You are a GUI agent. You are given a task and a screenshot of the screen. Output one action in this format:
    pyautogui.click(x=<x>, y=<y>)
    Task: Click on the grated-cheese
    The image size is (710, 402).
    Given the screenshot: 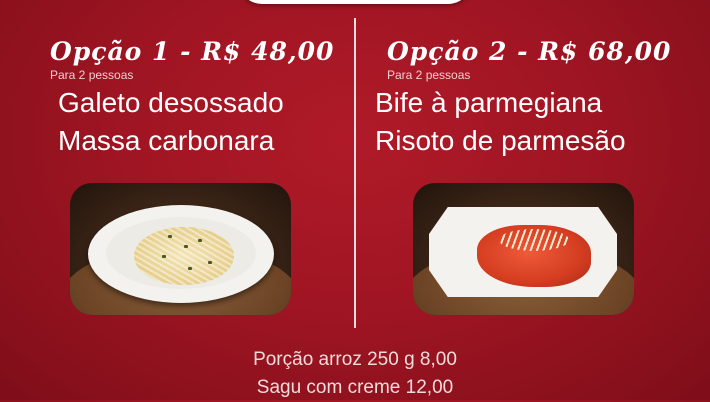 What is the action you would take?
    pyautogui.click(x=534, y=240)
    